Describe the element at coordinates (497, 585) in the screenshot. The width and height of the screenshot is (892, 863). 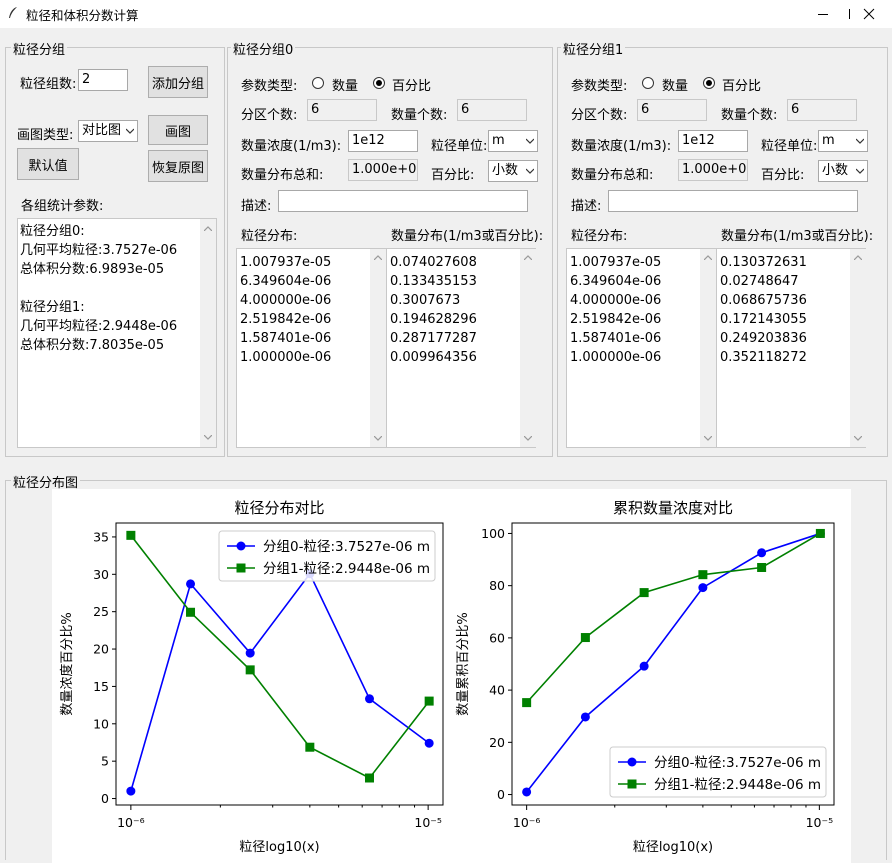
I see `y-tick-label: 80` at that location.